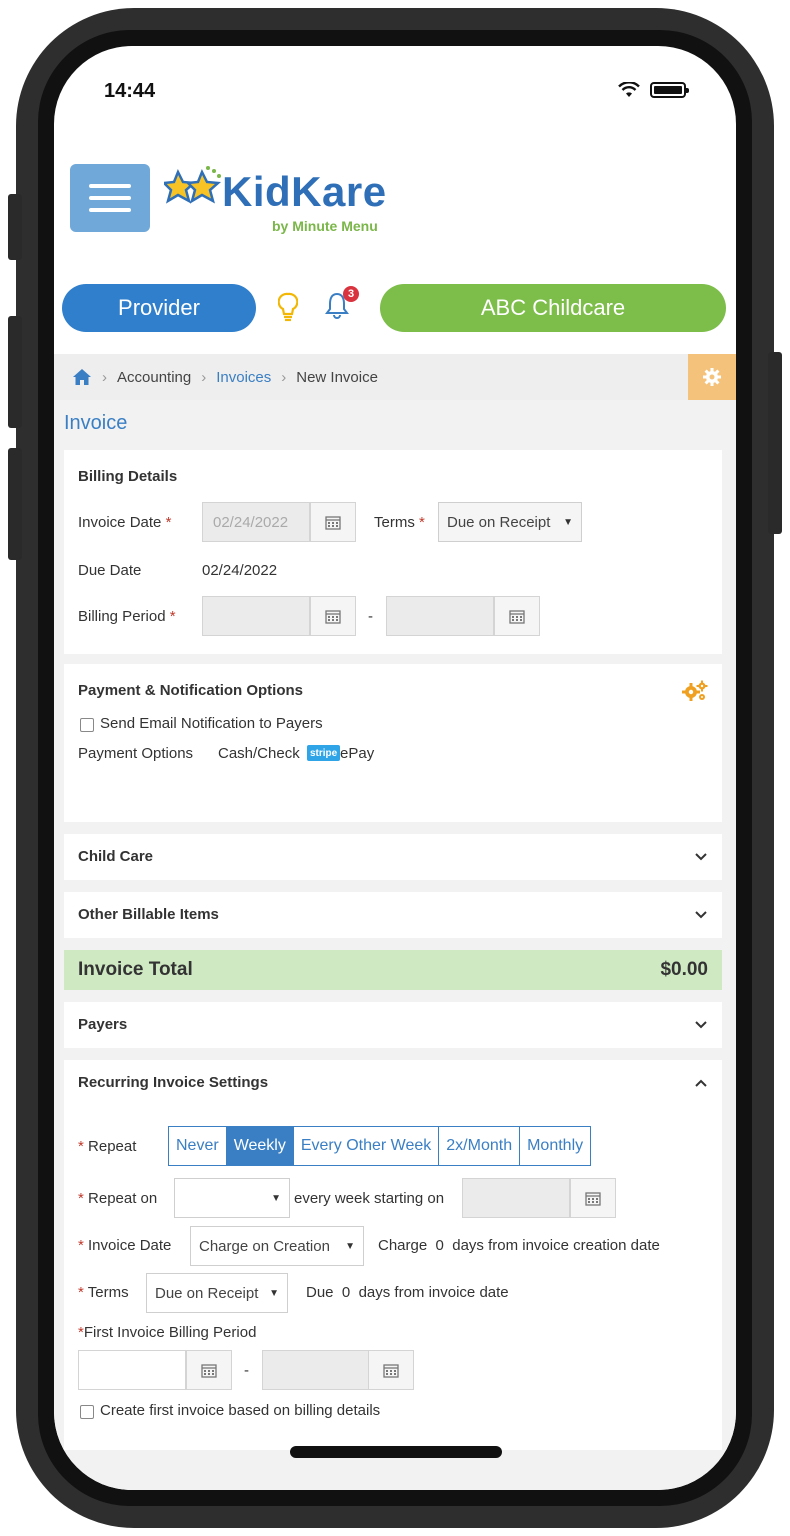 The image size is (790, 1536). I want to click on send-email-label: Send Email Notification to Payers, so click(211, 723).